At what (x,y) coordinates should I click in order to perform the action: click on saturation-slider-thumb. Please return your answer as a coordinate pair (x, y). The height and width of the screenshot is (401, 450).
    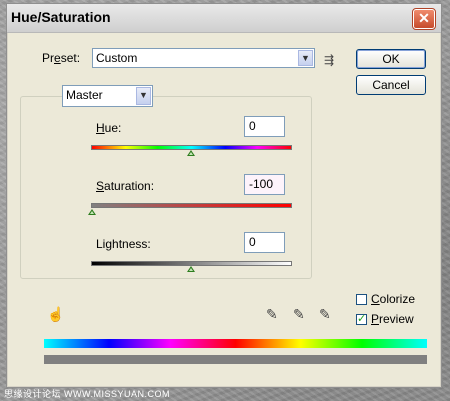
    Looking at the image, I should click on (92, 212).